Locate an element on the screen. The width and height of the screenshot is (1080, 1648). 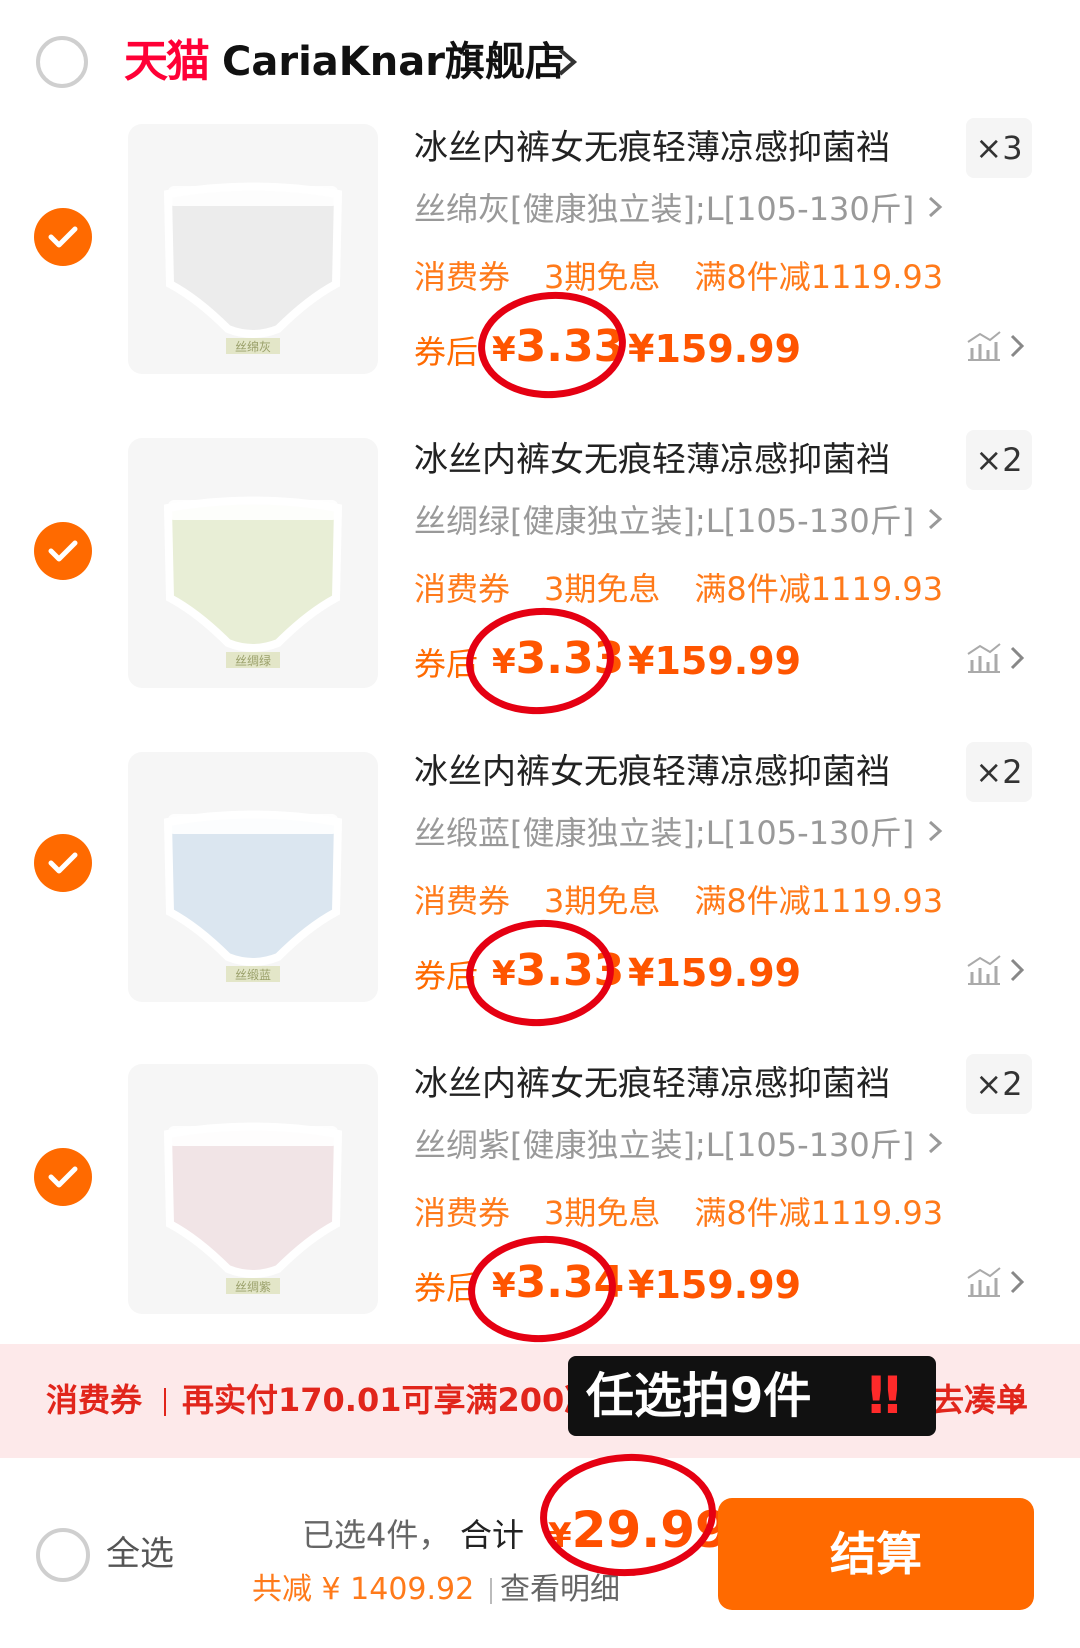
coupon-label: 消费券 is located at coordinates (94, 1400).